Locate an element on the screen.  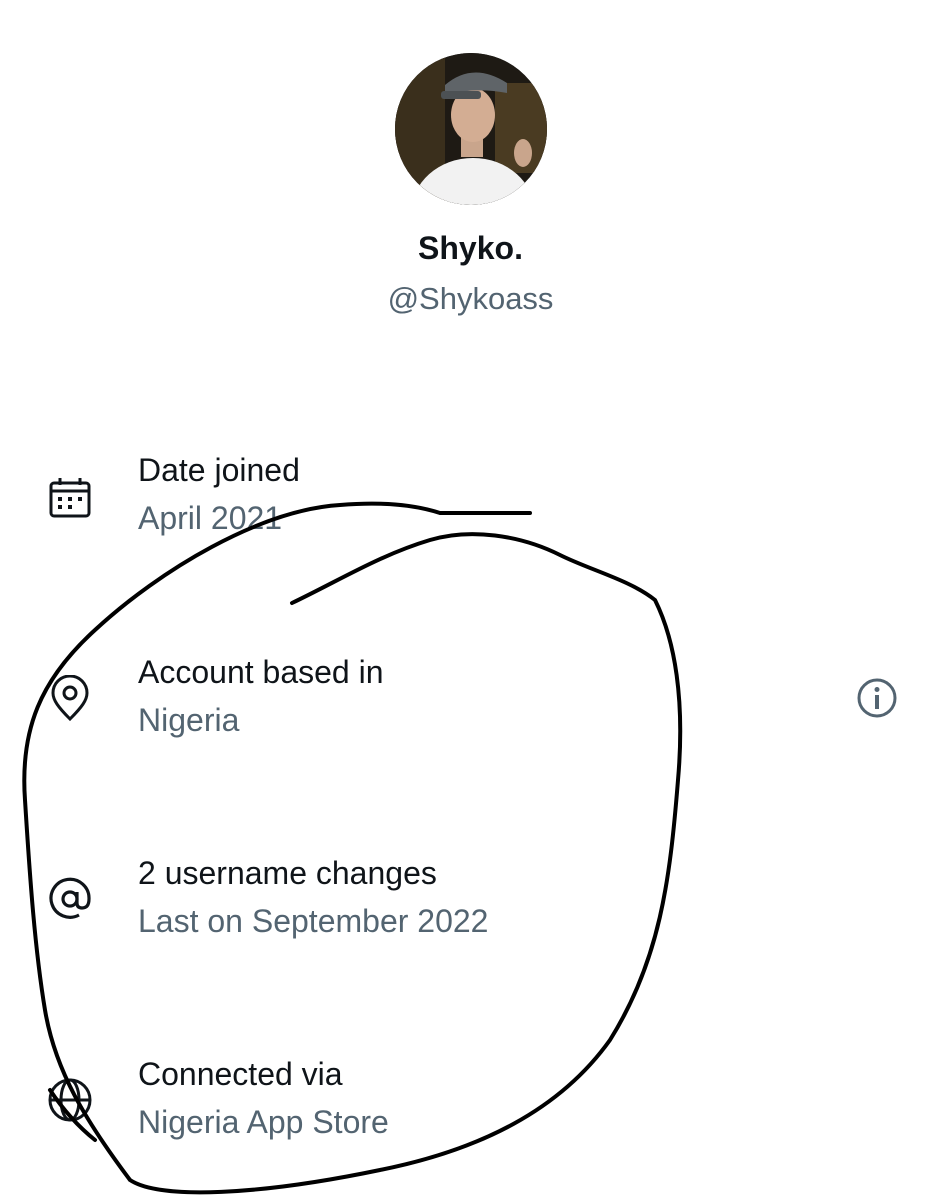
row-title: Connected via is located at coordinates (240, 1074).